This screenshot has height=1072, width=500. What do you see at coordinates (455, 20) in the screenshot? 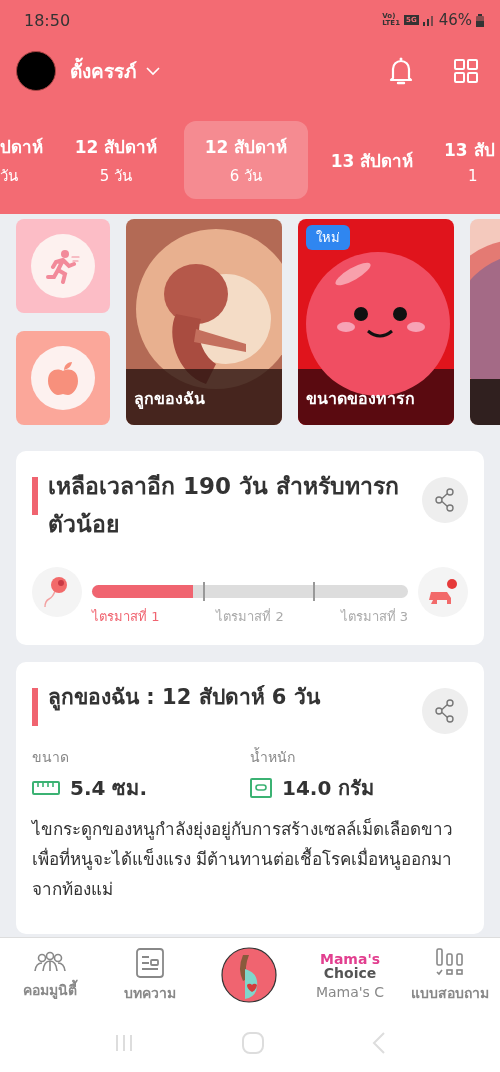
I see `battery-percent: 46%` at bounding box center [455, 20].